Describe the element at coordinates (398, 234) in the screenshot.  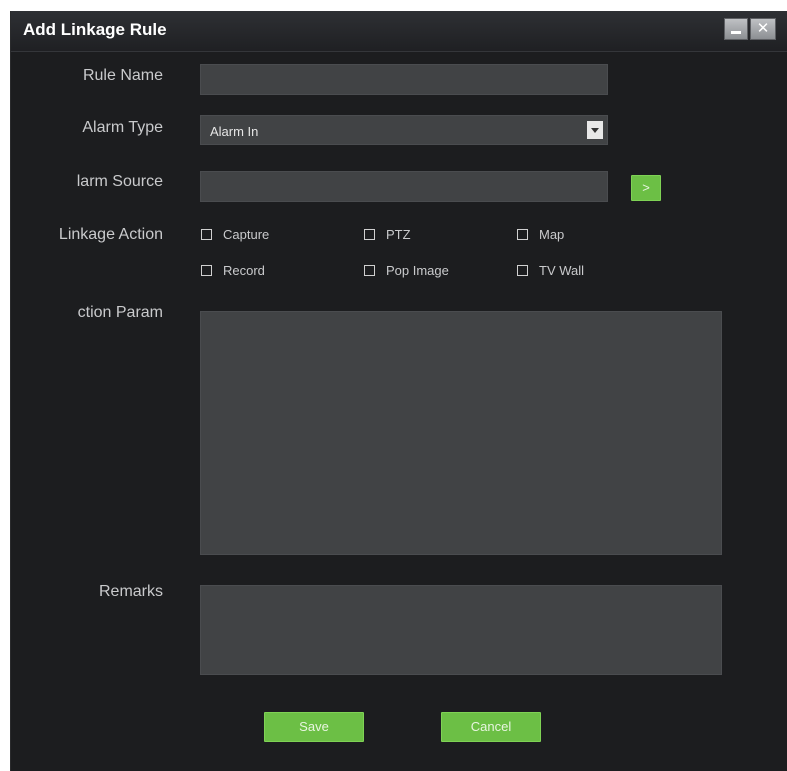
I see `ptz-label: PTZ` at that location.